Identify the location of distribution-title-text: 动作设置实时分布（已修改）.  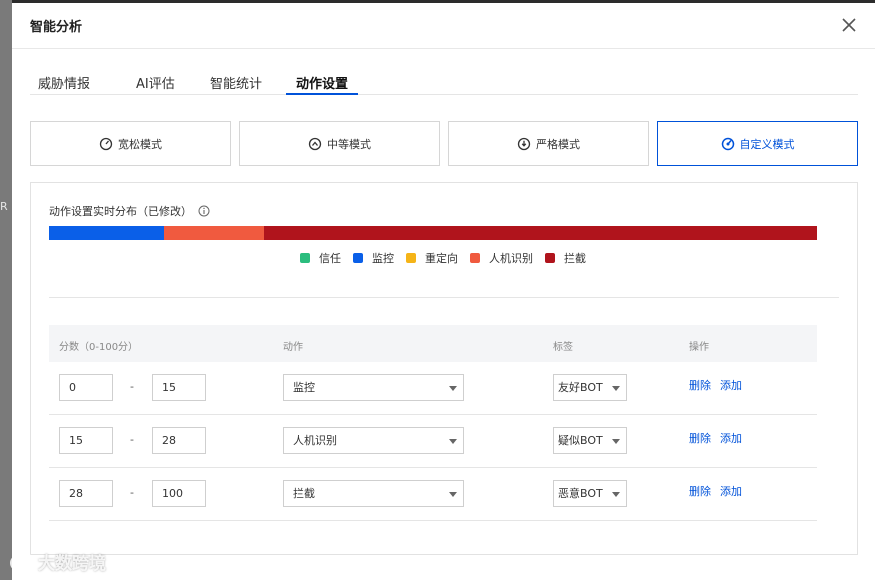
(120, 211).